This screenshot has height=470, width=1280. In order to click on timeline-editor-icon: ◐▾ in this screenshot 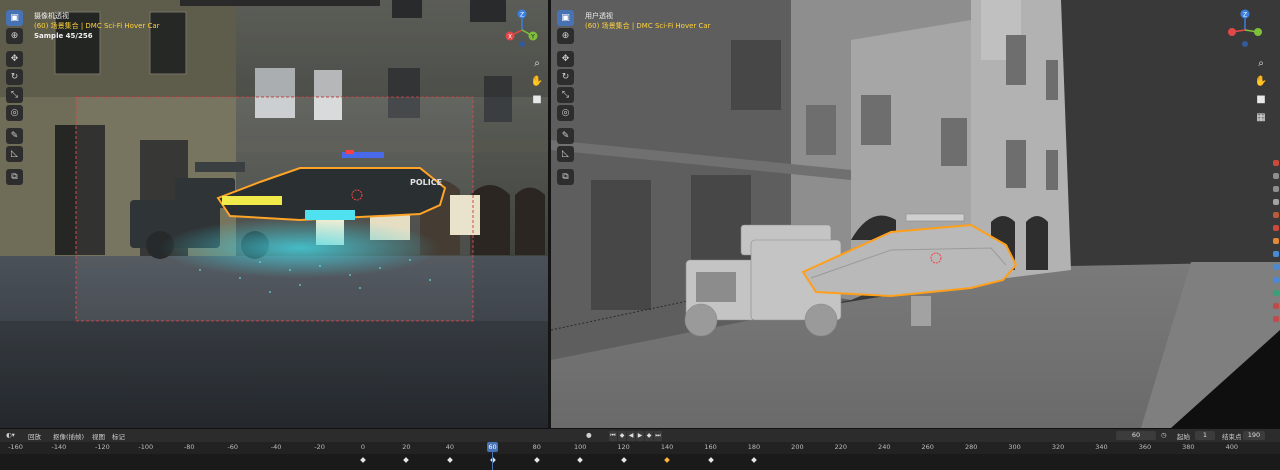, I will do `click(10, 435)`.